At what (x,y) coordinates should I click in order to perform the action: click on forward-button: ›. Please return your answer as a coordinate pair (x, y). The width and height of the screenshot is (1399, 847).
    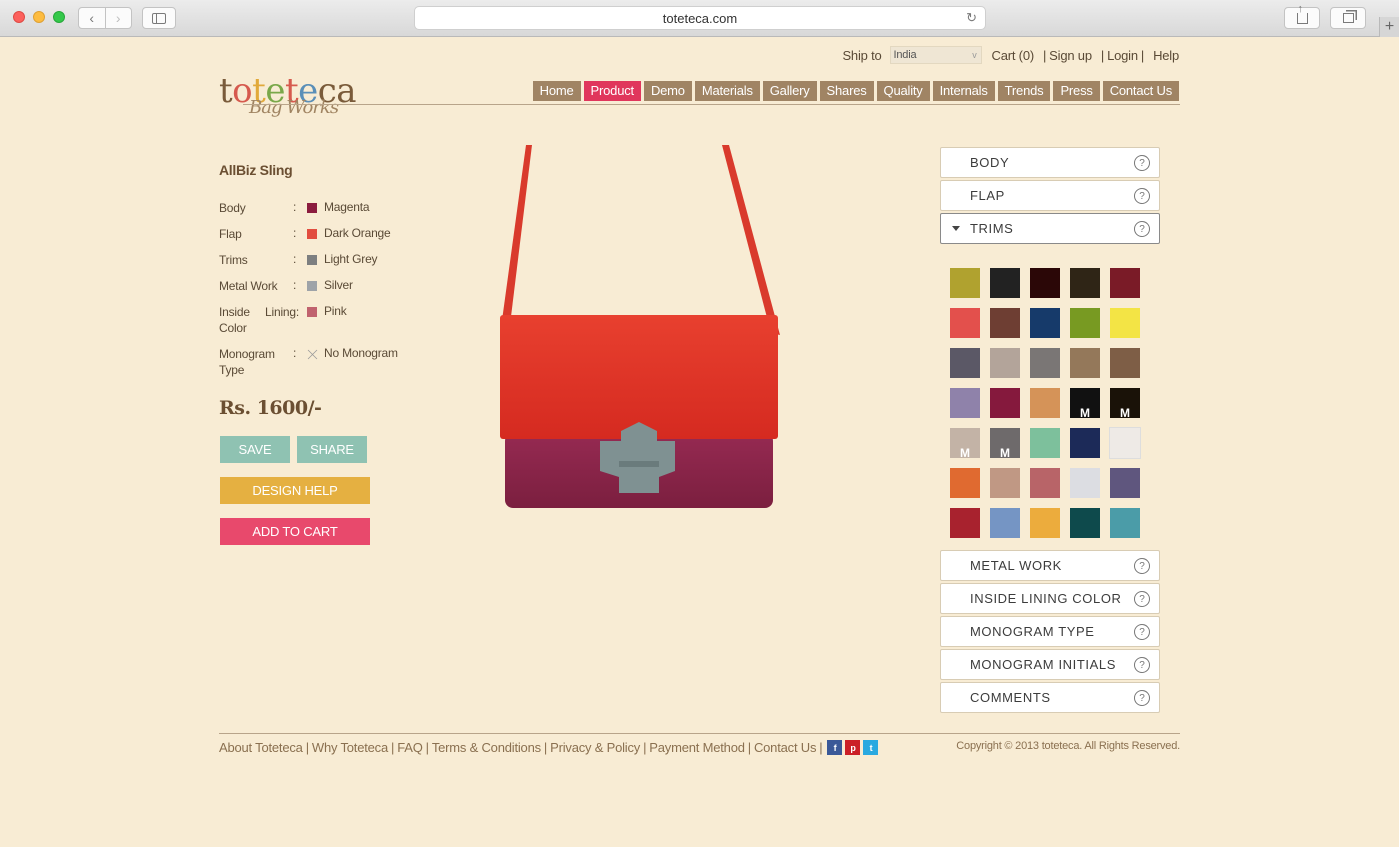
    Looking at the image, I should click on (118, 18).